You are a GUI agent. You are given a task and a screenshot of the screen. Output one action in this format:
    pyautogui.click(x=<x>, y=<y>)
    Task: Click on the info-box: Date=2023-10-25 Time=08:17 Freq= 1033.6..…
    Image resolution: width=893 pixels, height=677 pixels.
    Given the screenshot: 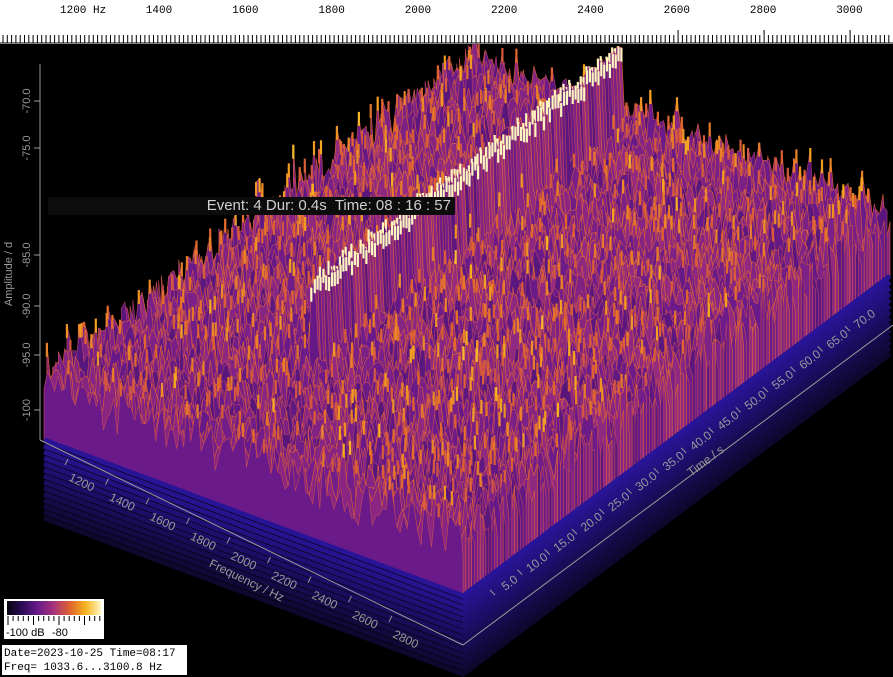 What is the action you would take?
    pyautogui.click(x=94, y=660)
    